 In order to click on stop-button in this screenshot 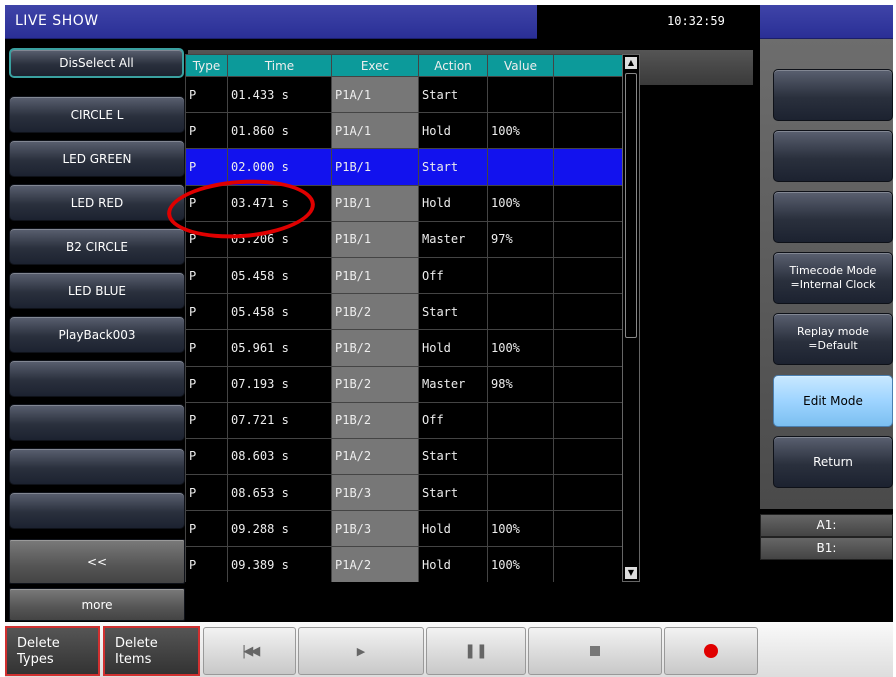, I will do `click(595, 651)`.